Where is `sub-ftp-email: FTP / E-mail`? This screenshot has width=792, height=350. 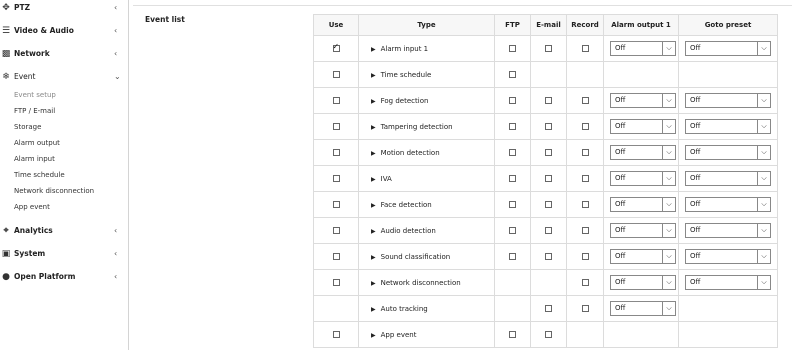 sub-ftp-email: FTP / E-mail is located at coordinates (34, 111).